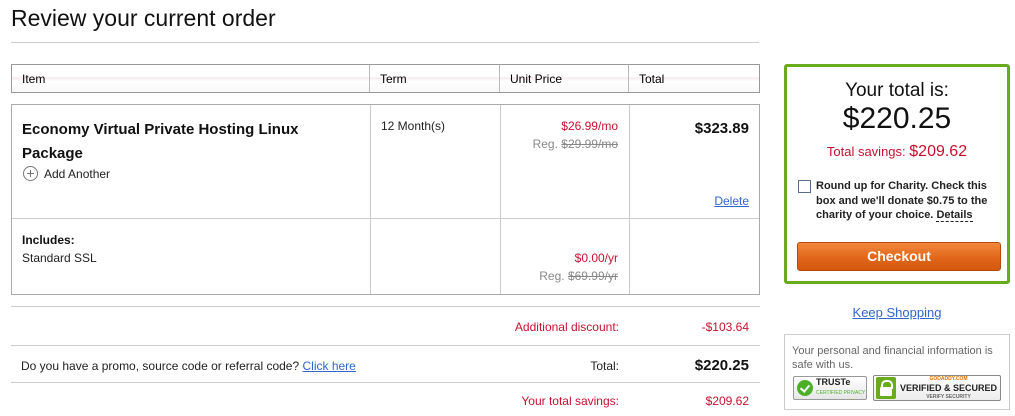 The height and width of the screenshot is (416, 1015). What do you see at coordinates (721, 365) in the screenshot?
I see `total-value: $220.25` at bounding box center [721, 365].